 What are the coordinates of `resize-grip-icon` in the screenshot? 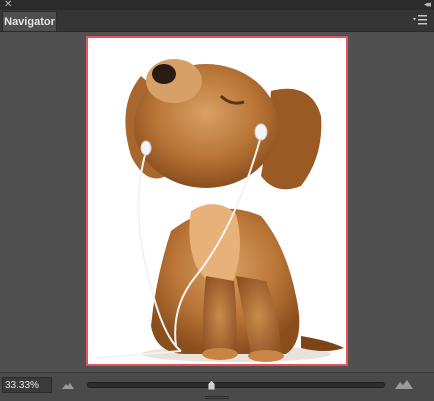 It's located at (217, 398).